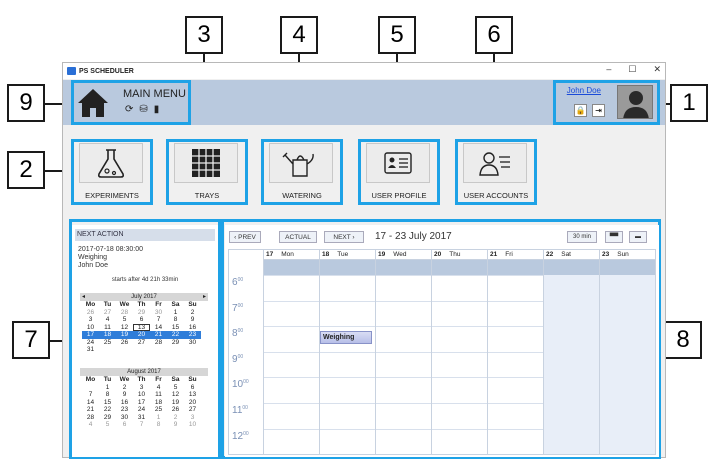 This screenshot has width=712, height=459. What do you see at coordinates (657, 69) in the screenshot?
I see `close-button: ✕` at bounding box center [657, 69].